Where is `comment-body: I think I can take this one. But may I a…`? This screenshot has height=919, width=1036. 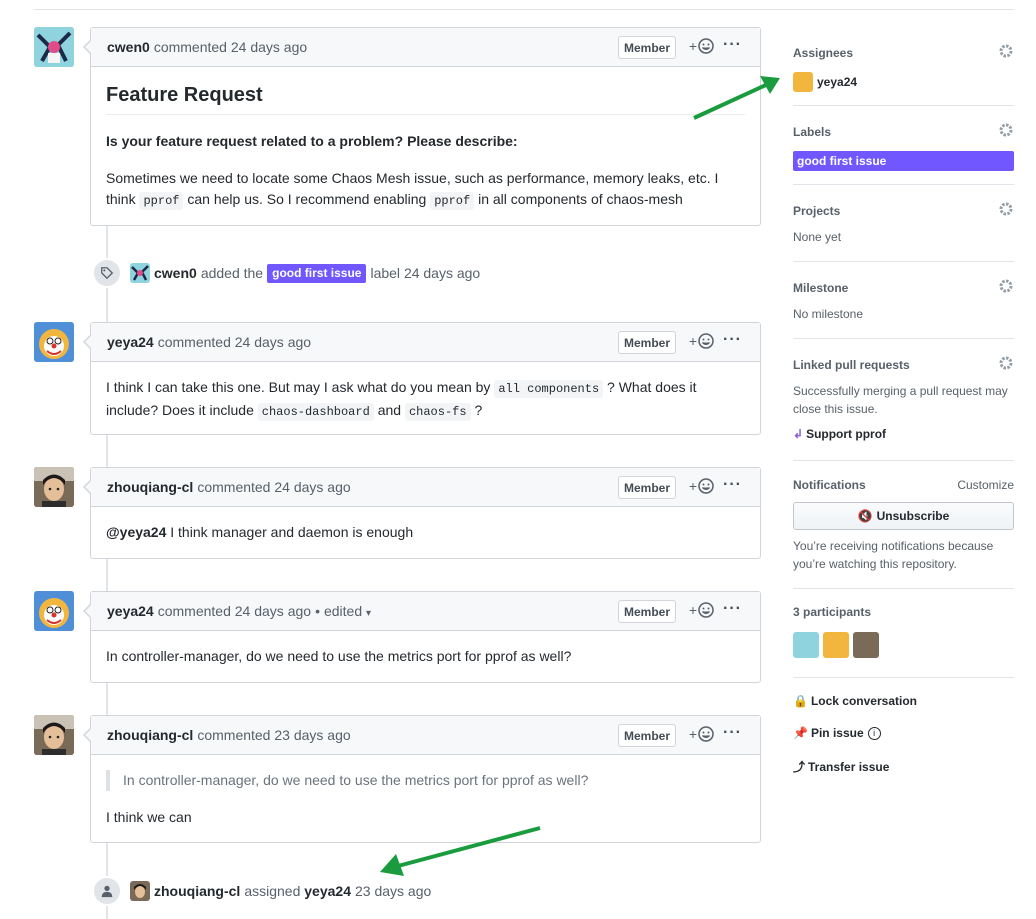
comment-body: I think I can take this one. But may I a… is located at coordinates (401, 400).